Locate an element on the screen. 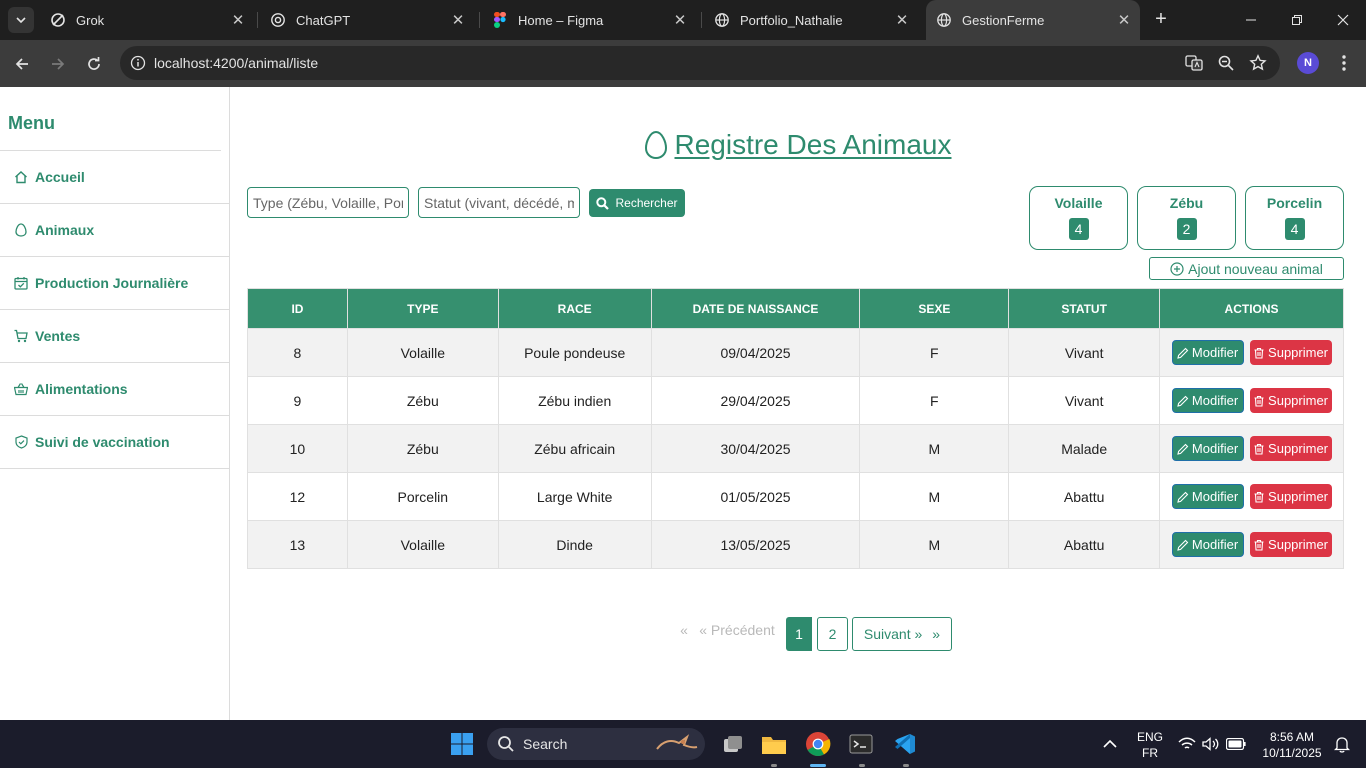 This screenshot has height=768, width=1366. notification-bell-icon is located at coordinates (1342, 744).